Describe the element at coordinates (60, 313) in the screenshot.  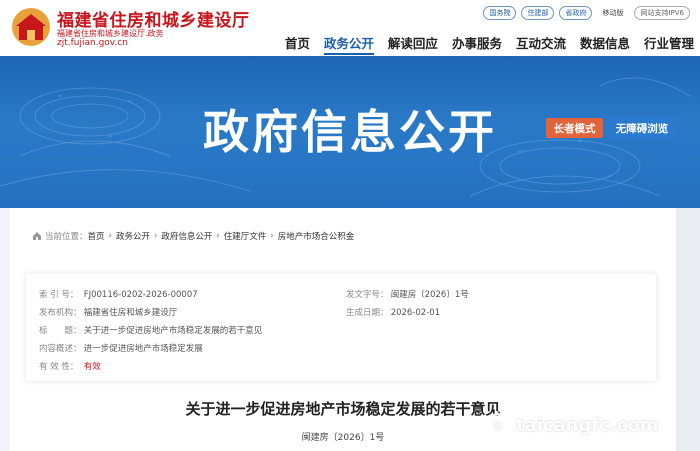
I see `meta-org-label: 发布机构：` at that location.